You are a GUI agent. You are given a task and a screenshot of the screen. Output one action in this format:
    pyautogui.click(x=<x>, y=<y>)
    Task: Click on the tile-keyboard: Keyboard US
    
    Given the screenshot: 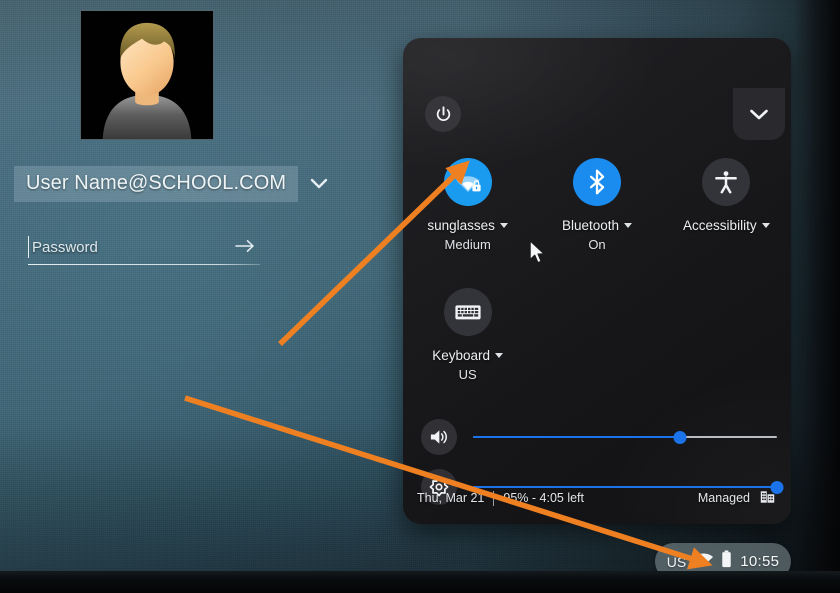 What is the action you would take?
    pyautogui.click(x=467, y=335)
    